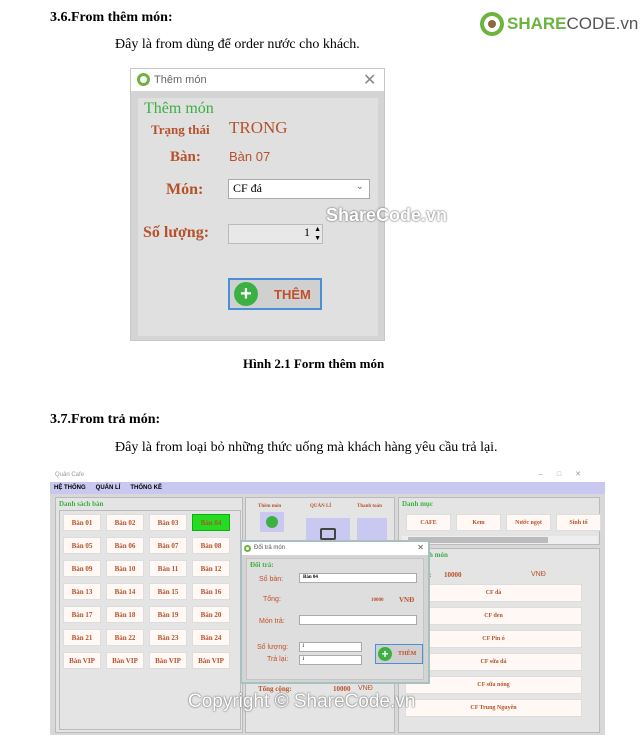  What do you see at coordinates (176, 232) in the screenshot?
I see `quantity-label: Số lượng:` at bounding box center [176, 232].